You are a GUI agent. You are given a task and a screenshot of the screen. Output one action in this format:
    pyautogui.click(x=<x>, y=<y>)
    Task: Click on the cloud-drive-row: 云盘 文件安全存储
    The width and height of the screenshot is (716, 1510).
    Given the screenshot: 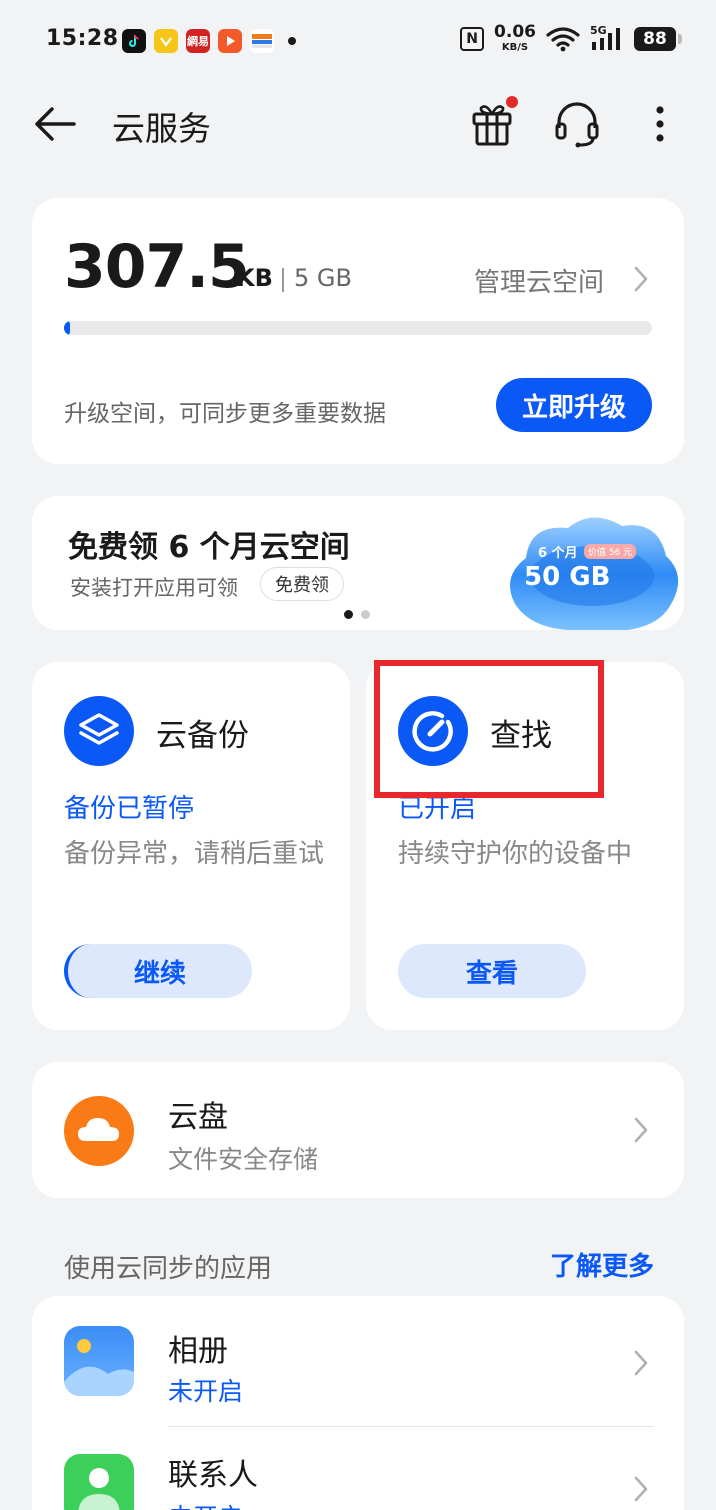 What is the action you would take?
    pyautogui.click(x=358, y=1130)
    